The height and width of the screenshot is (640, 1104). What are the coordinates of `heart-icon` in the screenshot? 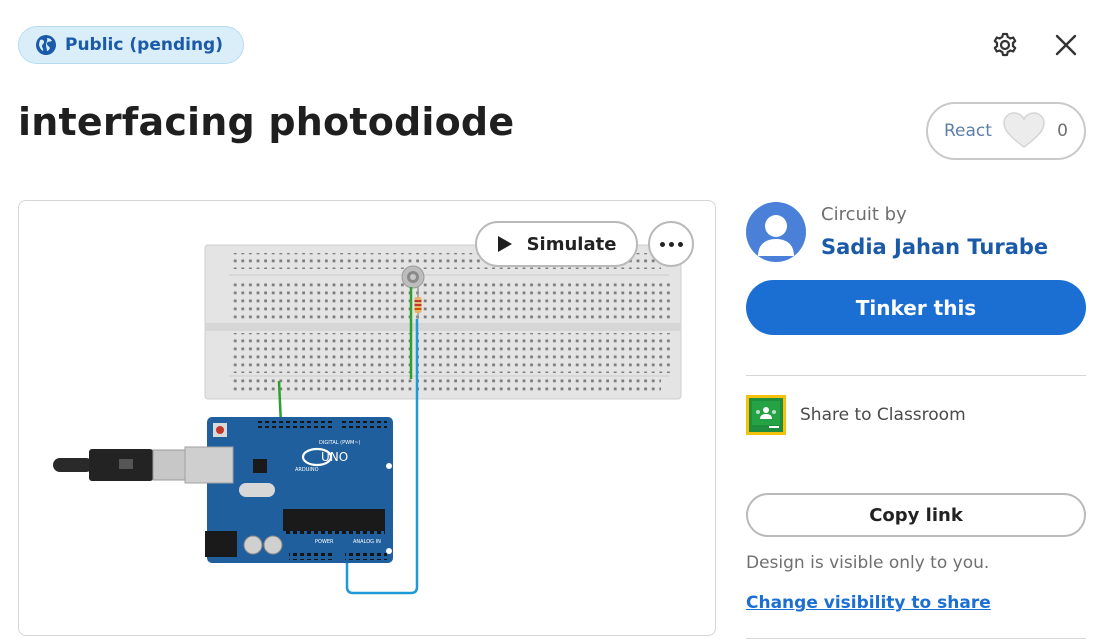 It's located at (1024, 131).